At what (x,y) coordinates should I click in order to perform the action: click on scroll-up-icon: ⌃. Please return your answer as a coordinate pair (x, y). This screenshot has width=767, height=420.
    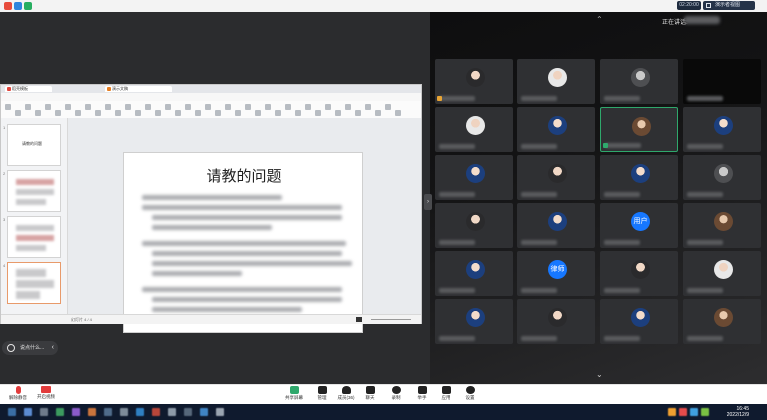
    Looking at the image, I should click on (599, 19).